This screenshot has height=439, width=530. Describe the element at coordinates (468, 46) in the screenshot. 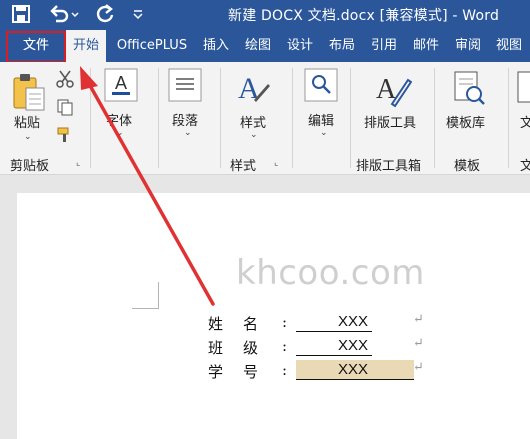

I see `tab-review: 审阅` at that location.